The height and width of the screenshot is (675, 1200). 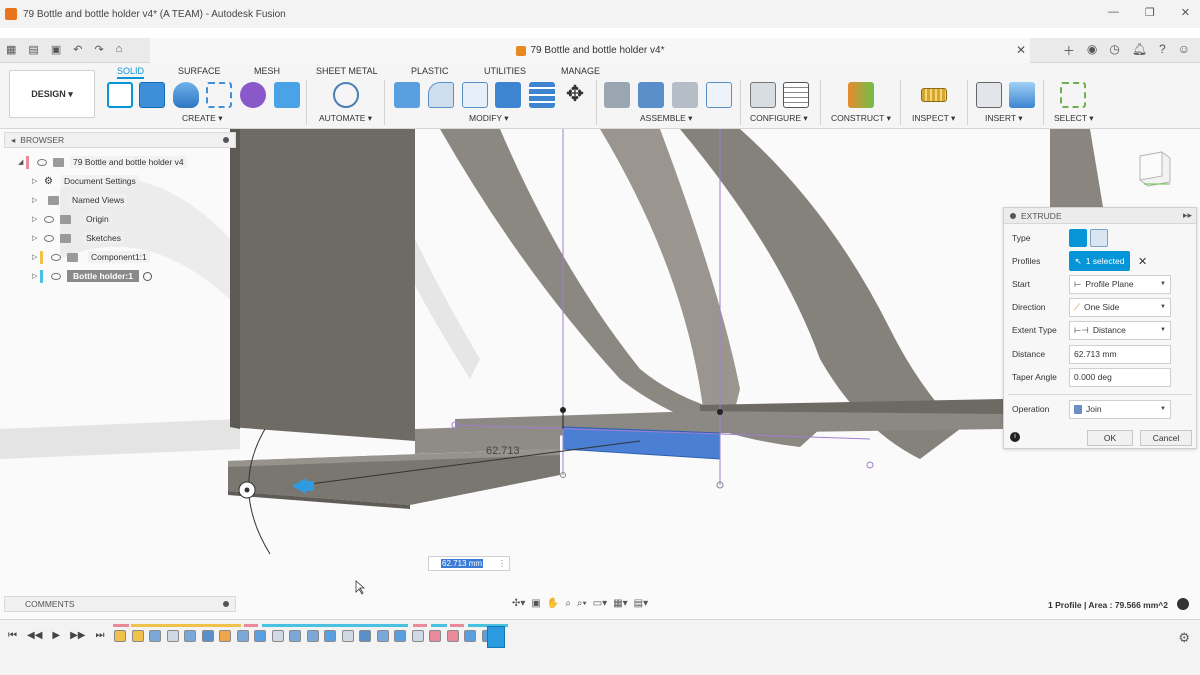 What do you see at coordinates (779, 118) in the screenshot?
I see `configure-group-label: CONFIGURE ▾` at bounding box center [779, 118].